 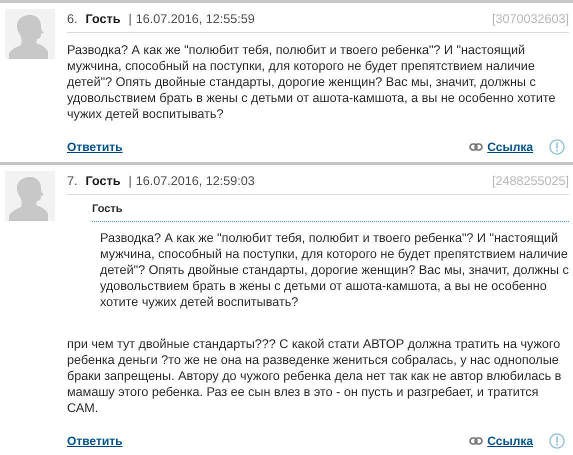 I want to click on comment-id: [2488255025], so click(x=530, y=181).